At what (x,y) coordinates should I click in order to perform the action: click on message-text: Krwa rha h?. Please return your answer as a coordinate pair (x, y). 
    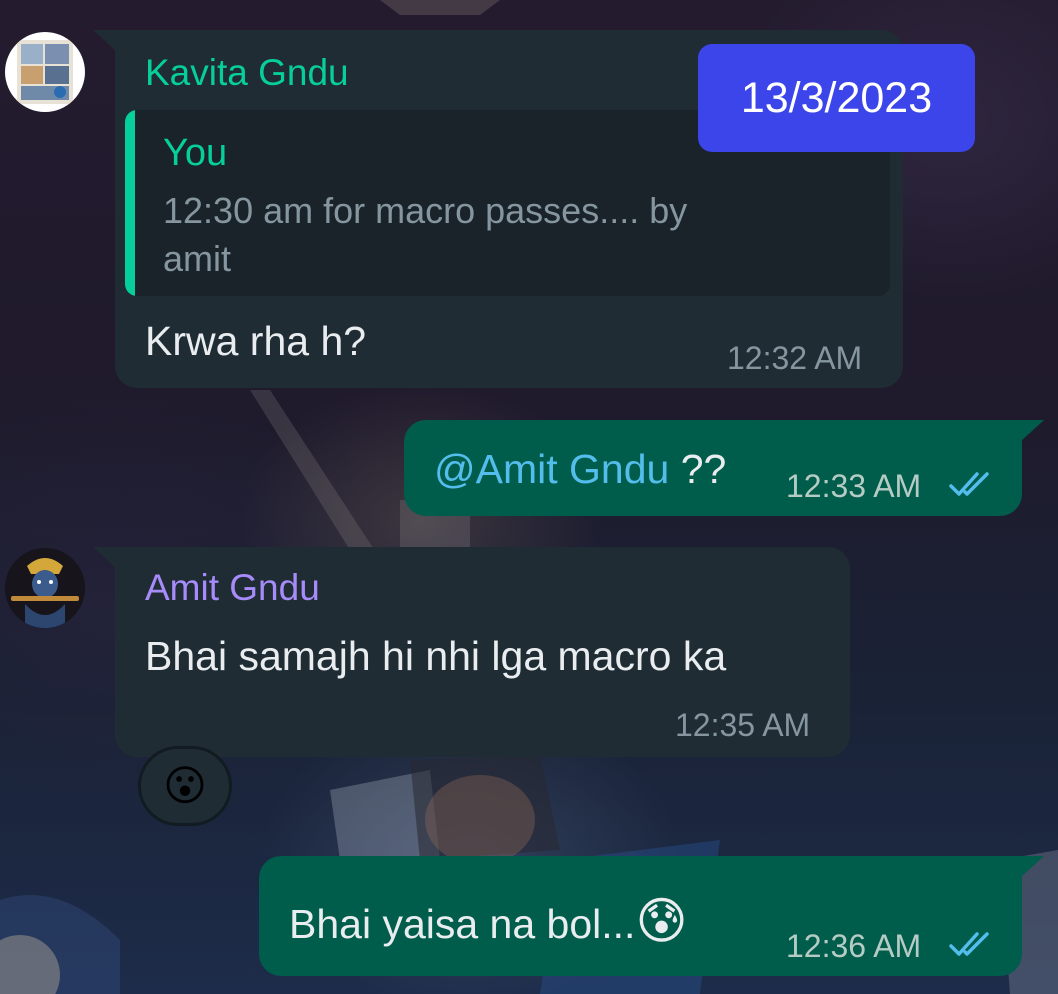
    Looking at the image, I should click on (256, 341).